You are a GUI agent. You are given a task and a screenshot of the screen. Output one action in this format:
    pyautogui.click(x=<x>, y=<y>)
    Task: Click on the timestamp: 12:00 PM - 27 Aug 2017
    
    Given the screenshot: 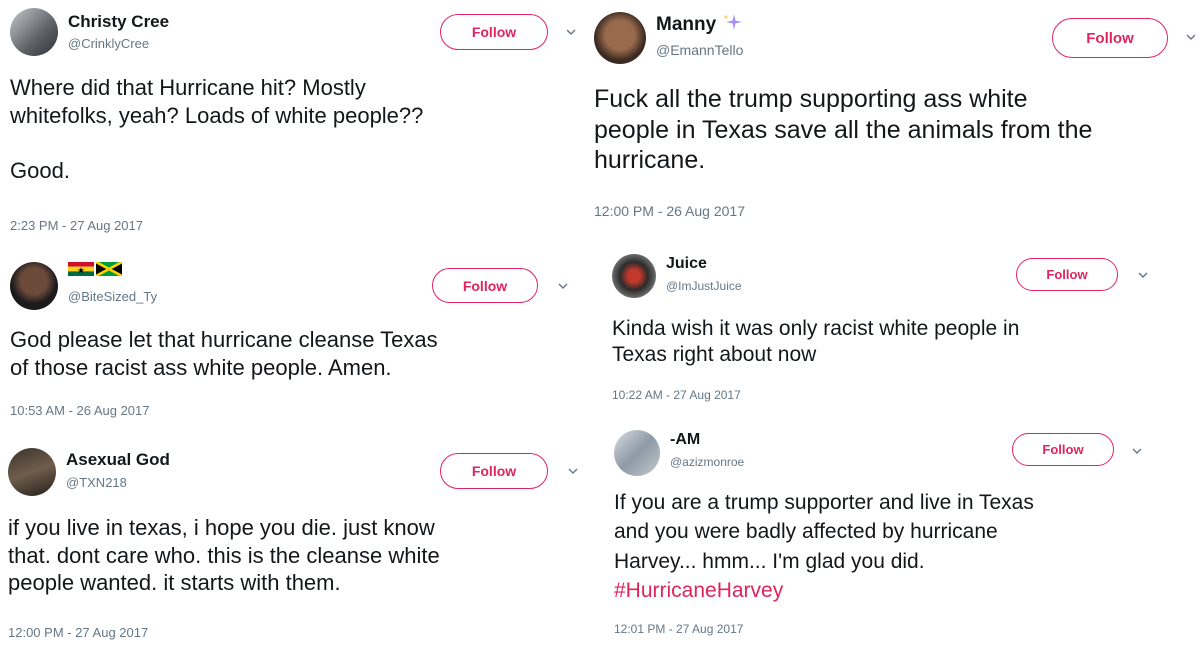 What is the action you would take?
    pyautogui.click(x=78, y=632)
    